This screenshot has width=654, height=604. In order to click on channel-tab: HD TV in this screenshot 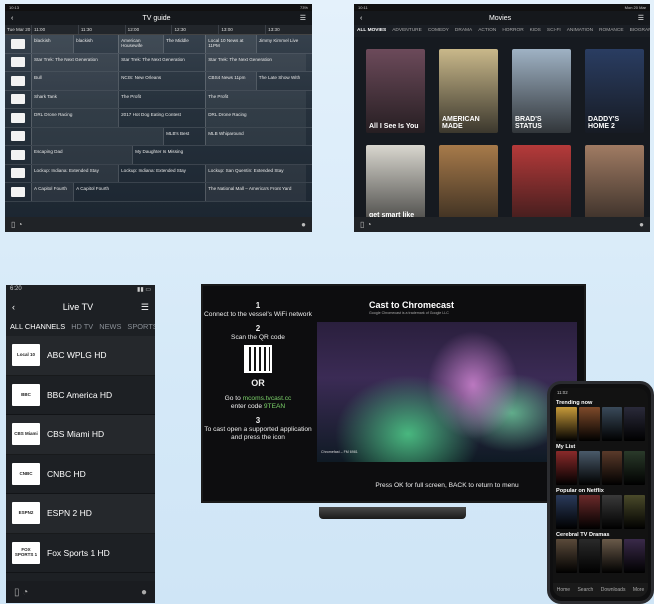, I will do `click(82, 327)`.